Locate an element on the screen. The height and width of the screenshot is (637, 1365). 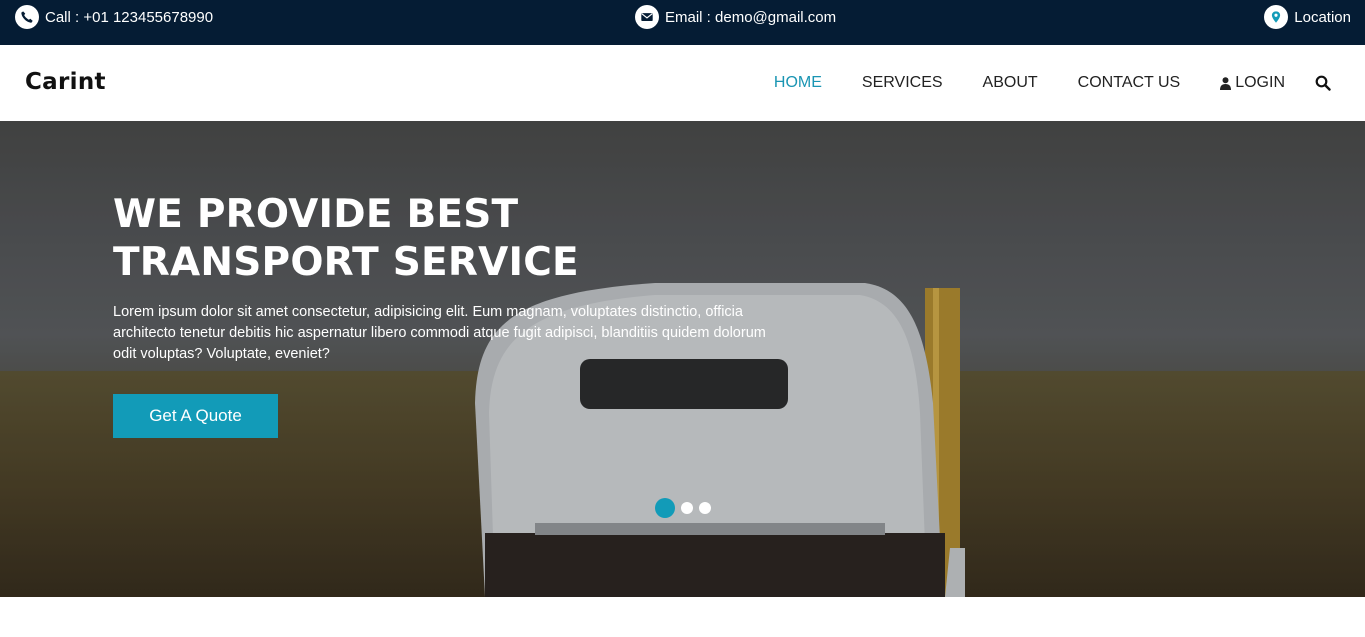
user-icon is located at coordinates (1226, 83).